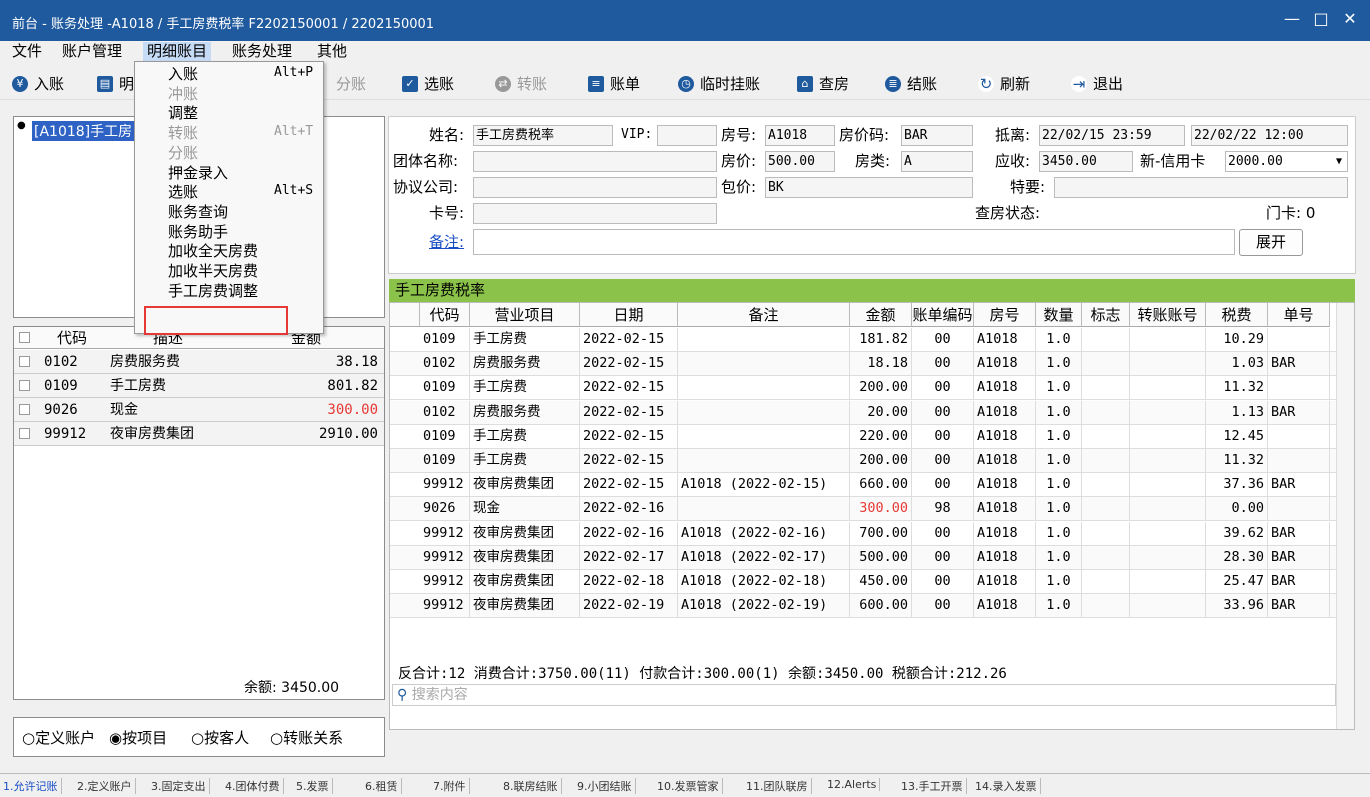 Image resolution: width=1370 pixels, height=797 pixels. What do you see at coordinates (911, 83) in the screenshot?
I see `checkout-button: ≣ 结账` at bounding box center [911, 83].